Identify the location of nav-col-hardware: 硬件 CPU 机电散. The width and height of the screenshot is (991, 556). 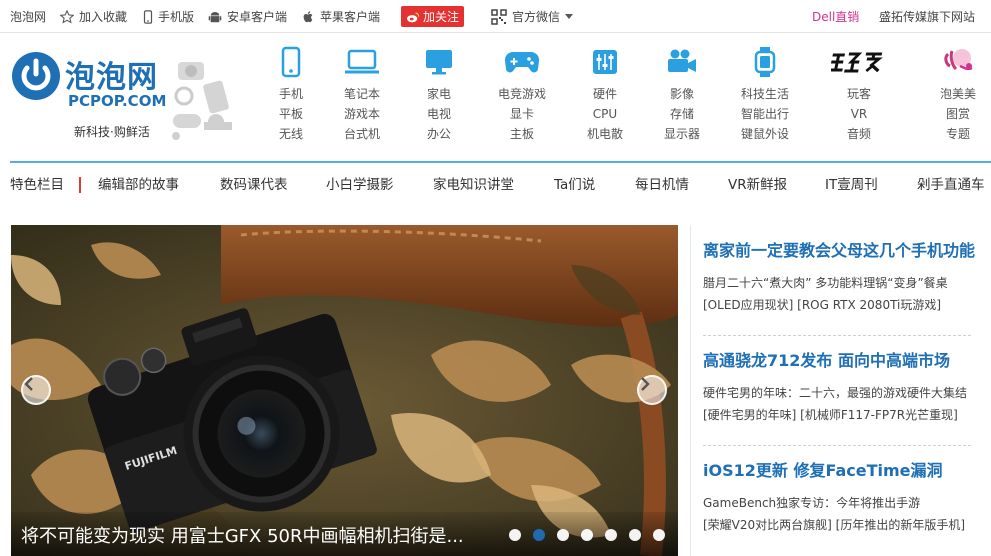
(605, 95).